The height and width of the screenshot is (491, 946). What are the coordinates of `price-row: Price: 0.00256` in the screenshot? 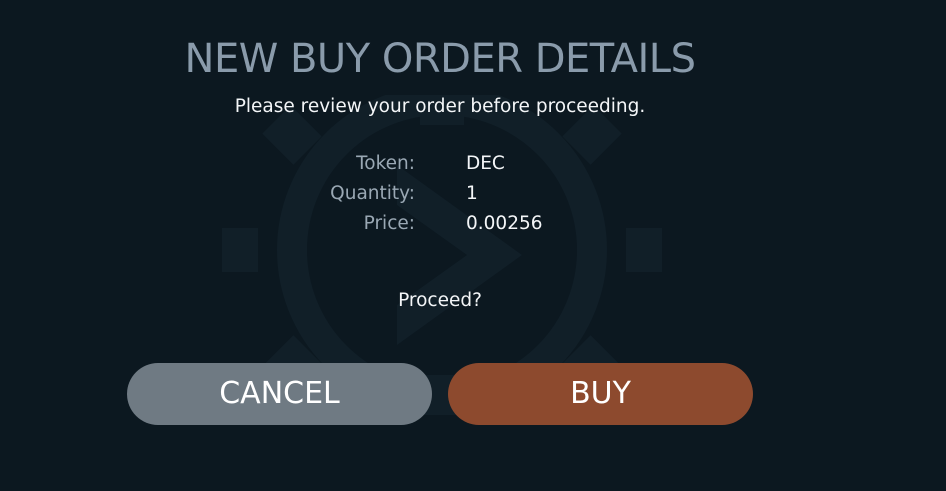 It's located at (473, 227).